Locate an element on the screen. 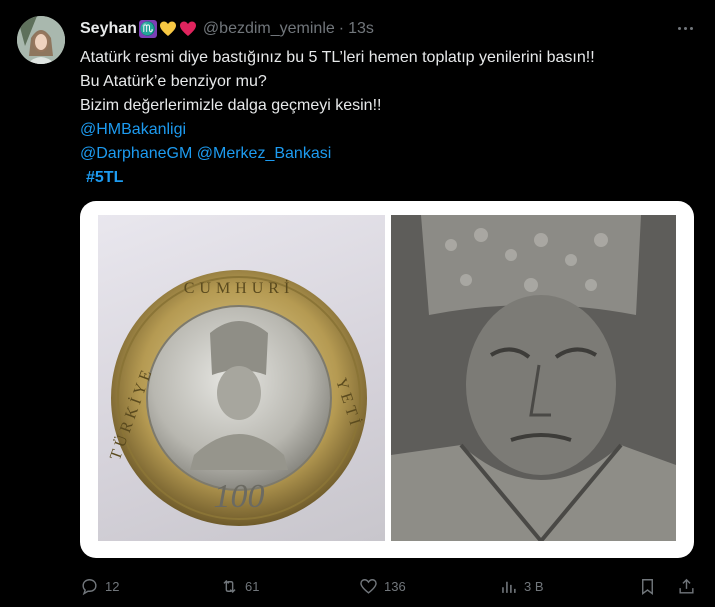  repost-button: 61 is located at coordinates (239, 586).